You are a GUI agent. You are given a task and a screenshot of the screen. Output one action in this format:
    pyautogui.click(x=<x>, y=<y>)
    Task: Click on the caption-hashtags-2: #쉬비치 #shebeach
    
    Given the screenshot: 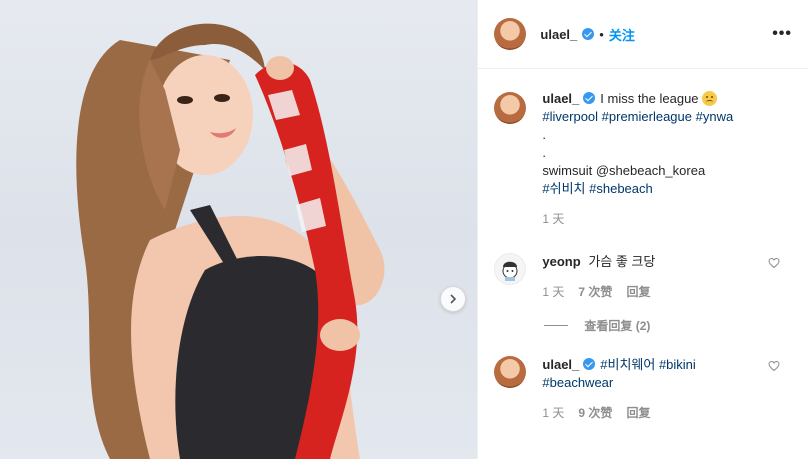 What is the action you would take?
    pyautogui.click(x=637, y=189)
    